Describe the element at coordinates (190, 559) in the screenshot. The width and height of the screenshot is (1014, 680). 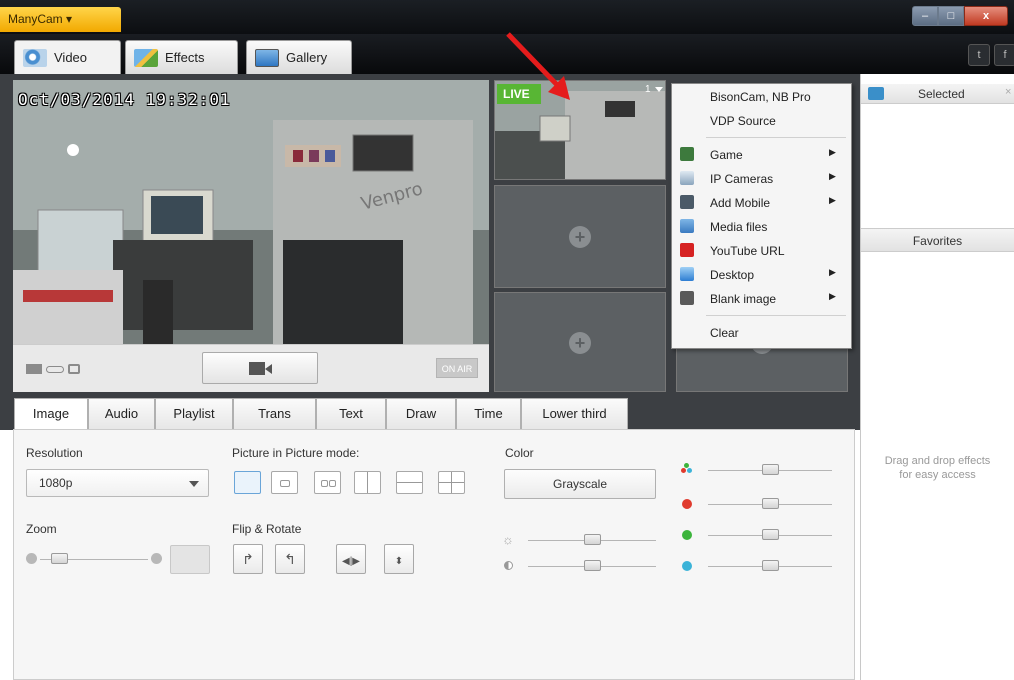
I see `zoom-value-box` at that location.